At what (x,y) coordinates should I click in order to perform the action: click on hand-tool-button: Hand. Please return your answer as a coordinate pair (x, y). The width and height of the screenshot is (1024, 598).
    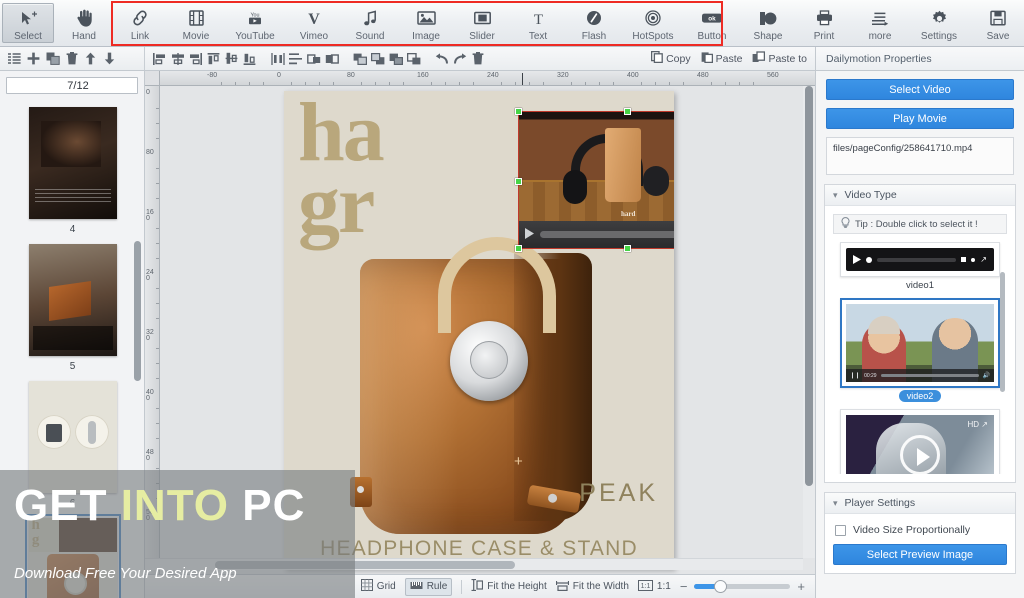
    Looking at the image, I should click on (84, 23).